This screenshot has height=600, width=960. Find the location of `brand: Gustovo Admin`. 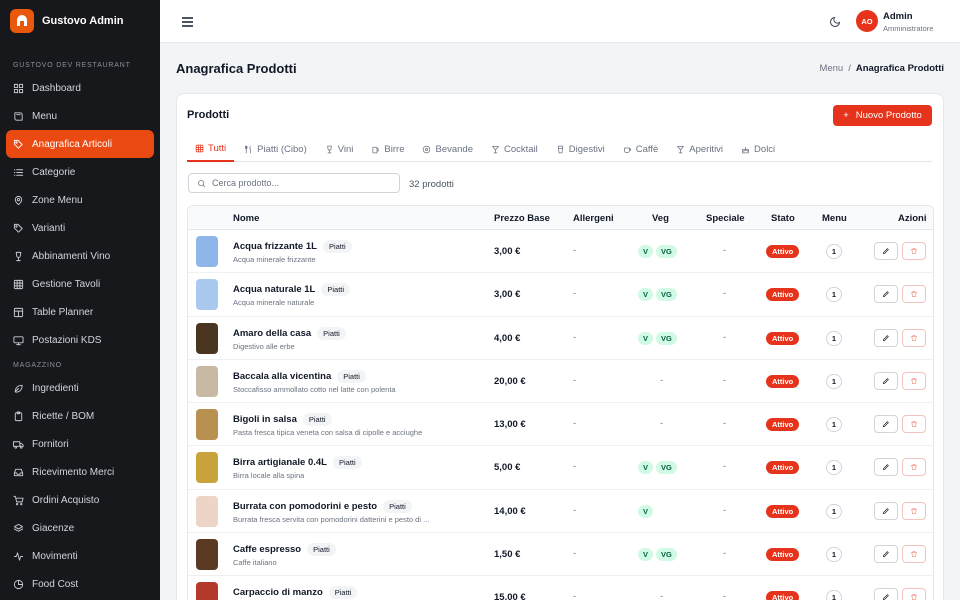

brand: Gustovo Admin is located at coordinates (80, 21).